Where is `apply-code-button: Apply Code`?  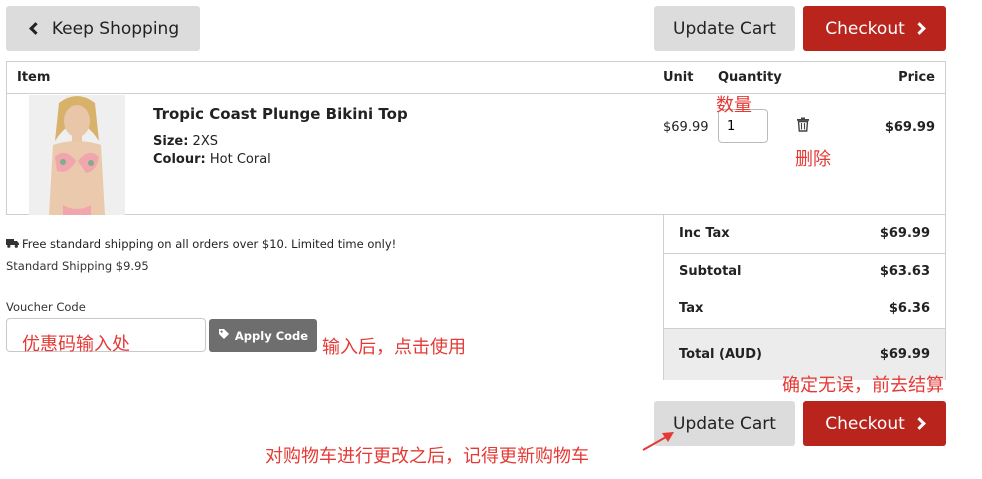
apply-code-button: Apply Code is located at coordinates (263, 335).